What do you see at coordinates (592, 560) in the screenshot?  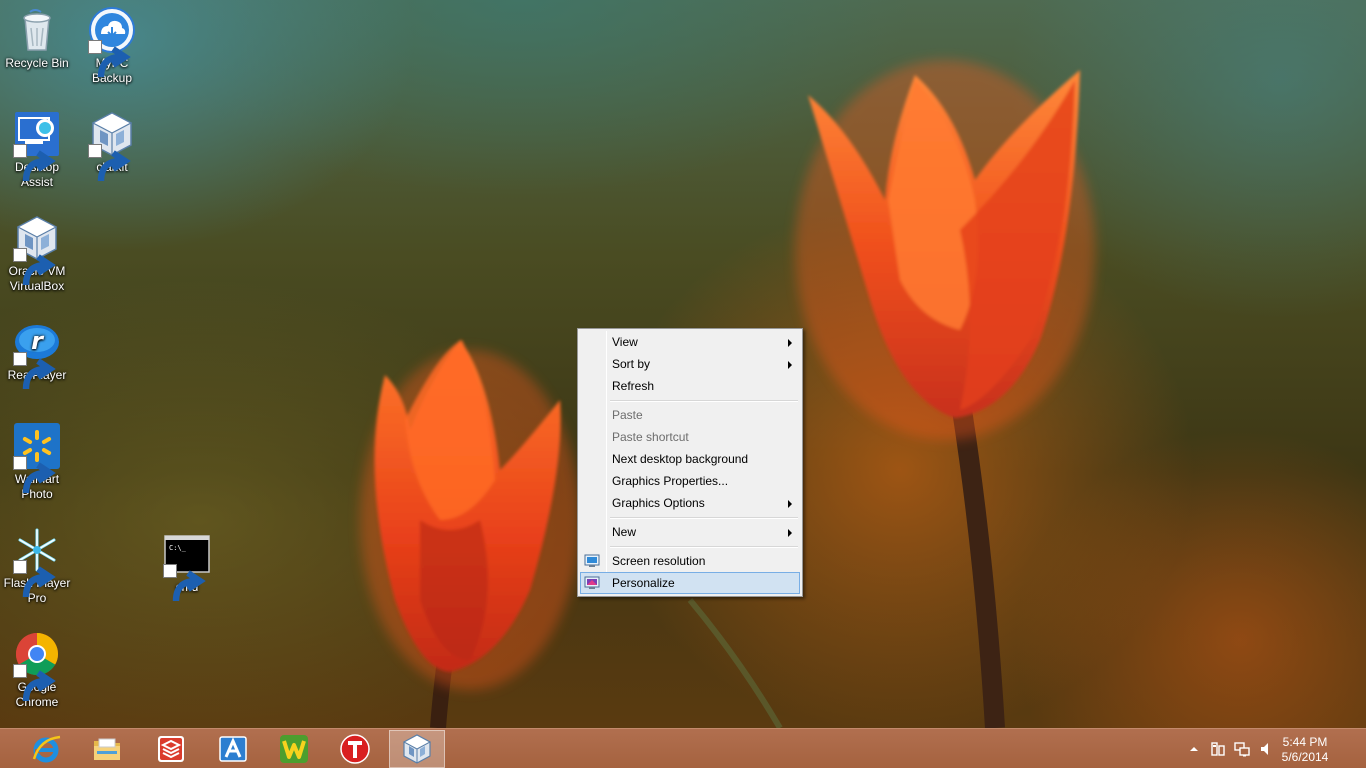 I see `screen-resolution-icon` at bounding box center [592, 560].